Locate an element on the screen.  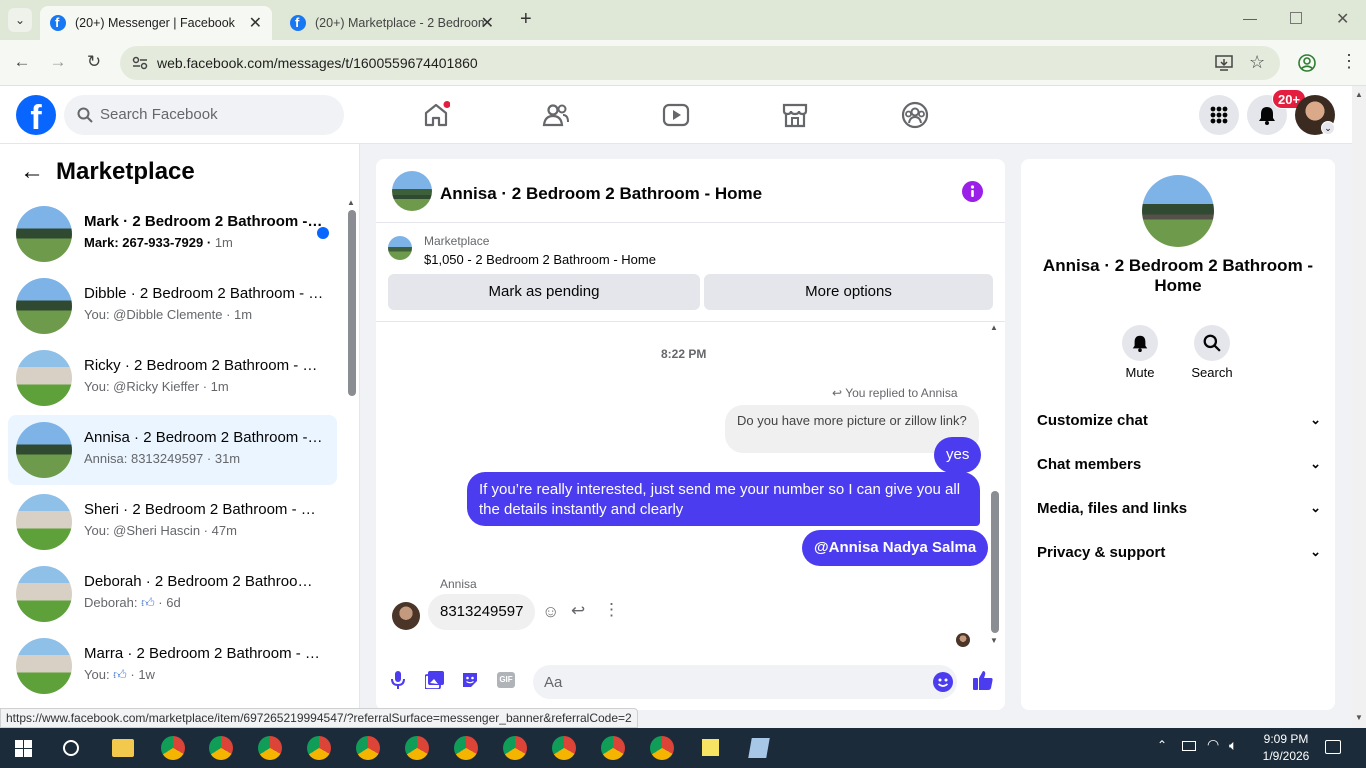
groups-icon is located at coordinates (915, 115).